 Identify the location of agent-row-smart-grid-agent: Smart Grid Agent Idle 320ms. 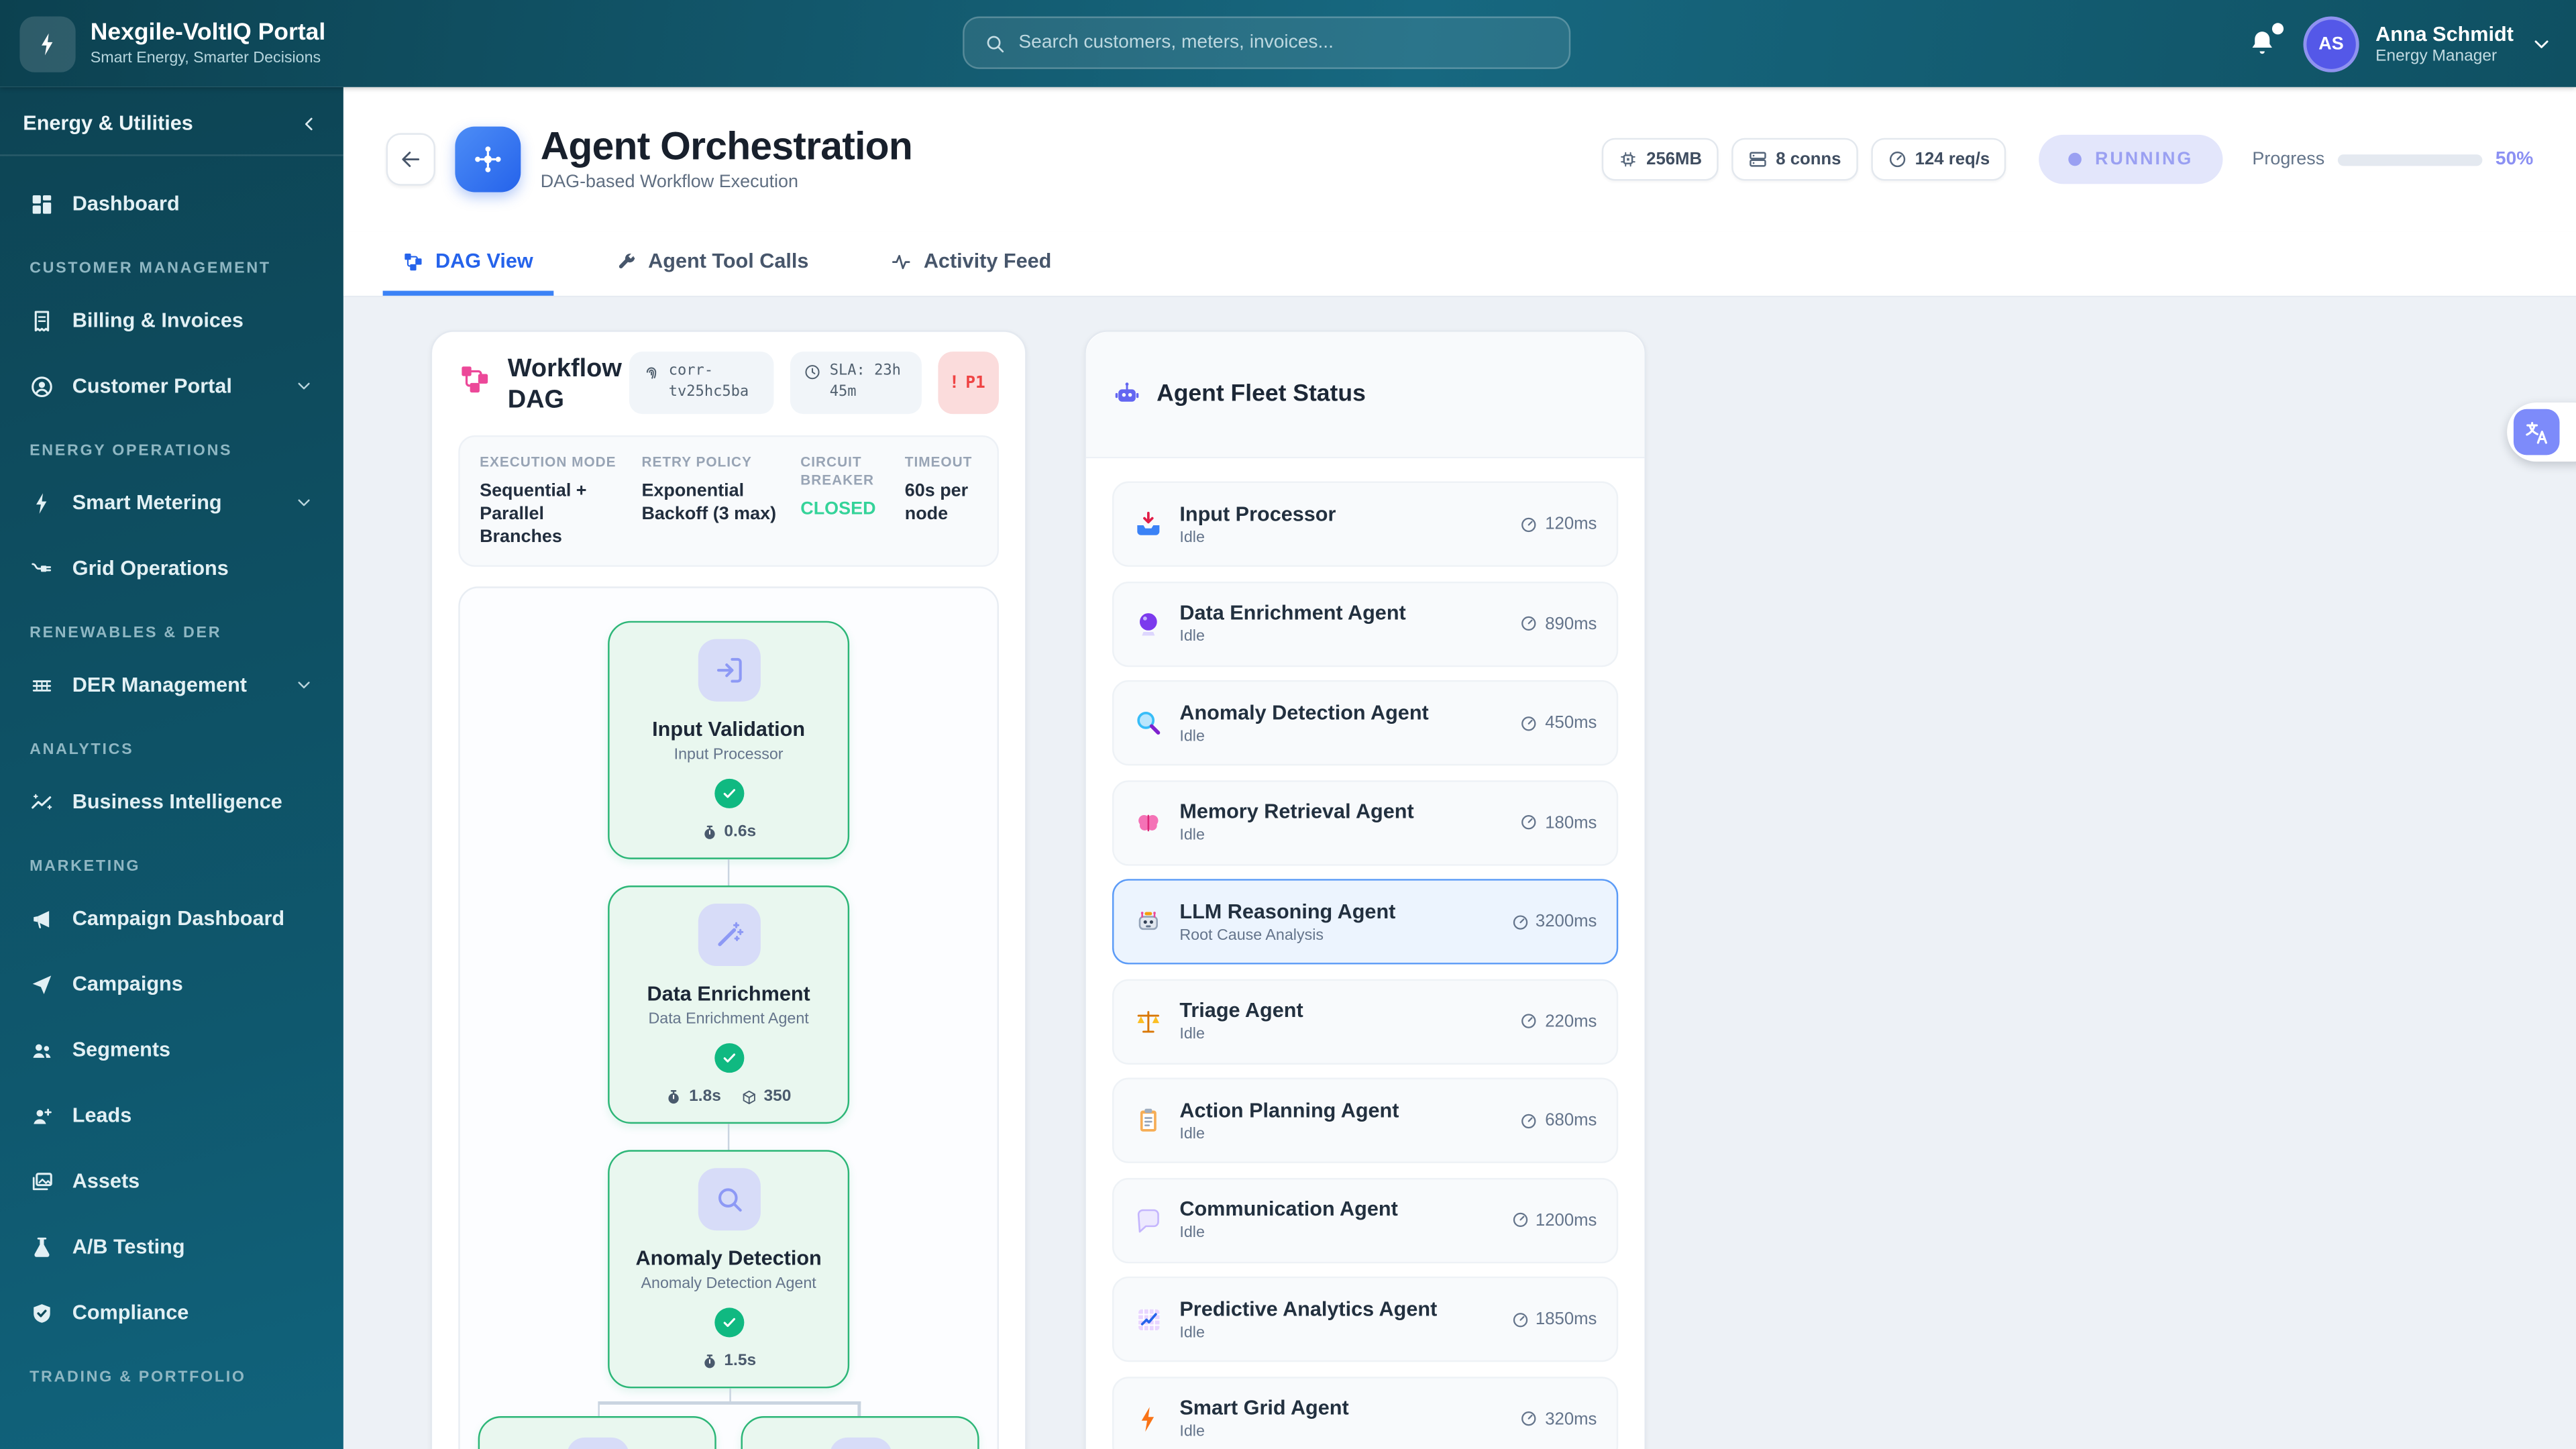
(1365, 1412).